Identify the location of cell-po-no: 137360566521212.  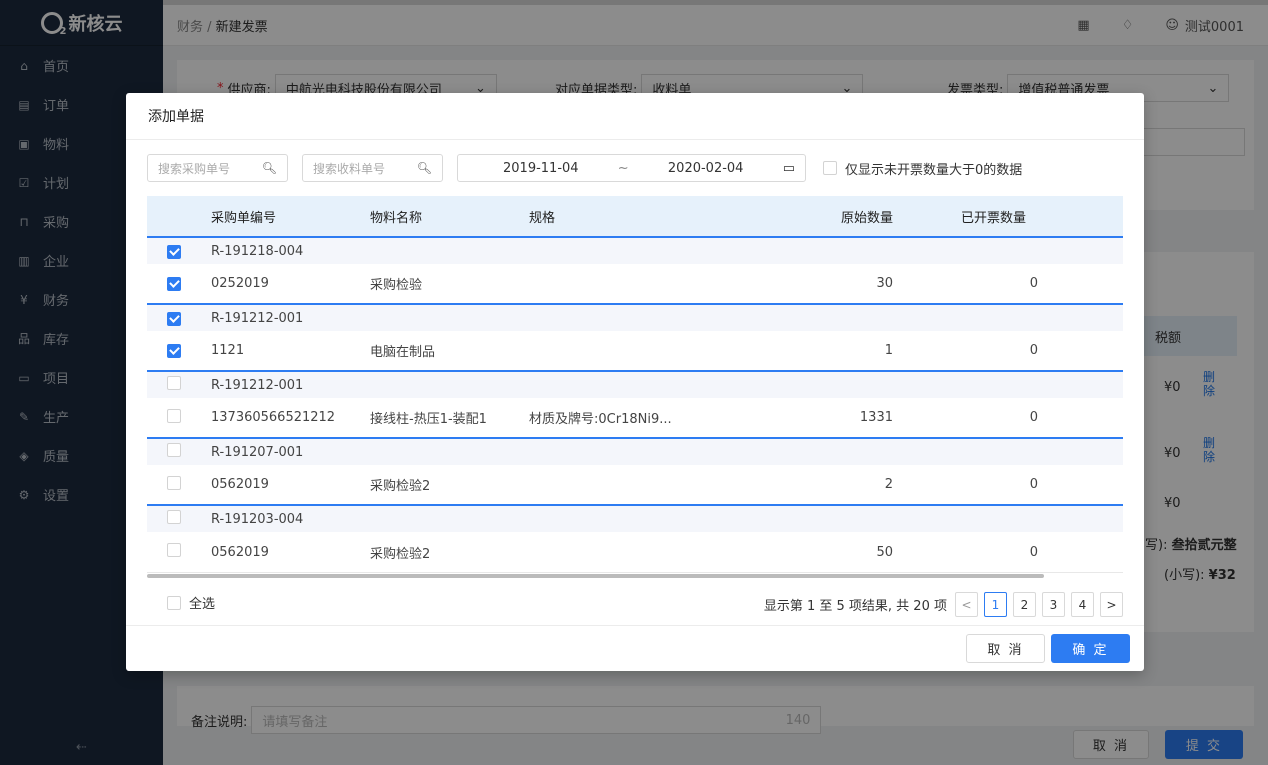
(273, 417).